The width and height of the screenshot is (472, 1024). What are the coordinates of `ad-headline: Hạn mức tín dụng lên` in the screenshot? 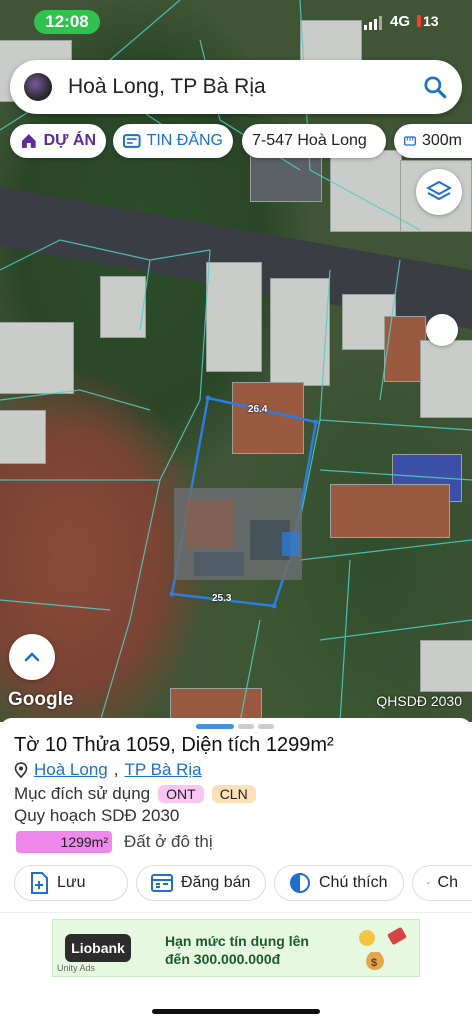 It's located at (237, 941).